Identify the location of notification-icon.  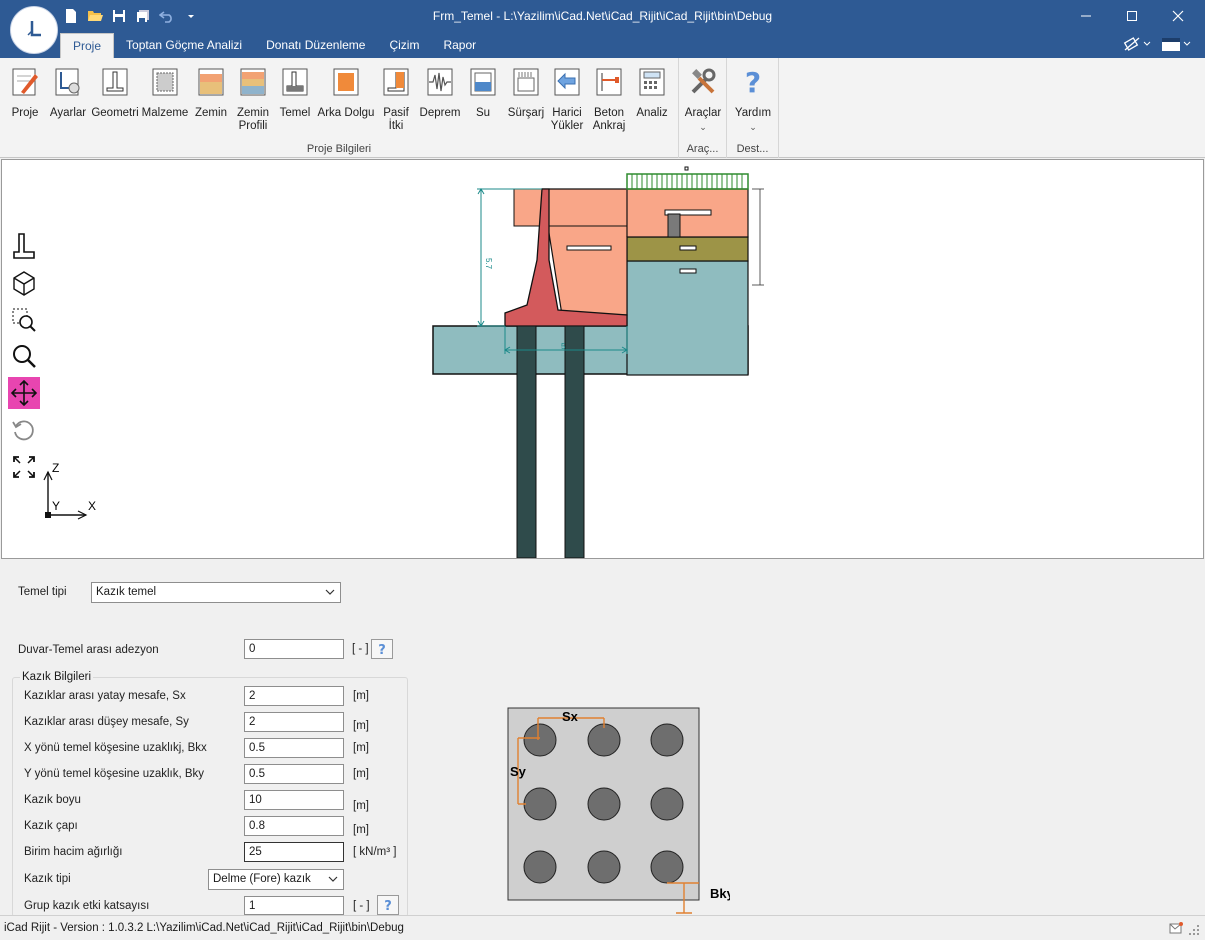
(1176, 928).